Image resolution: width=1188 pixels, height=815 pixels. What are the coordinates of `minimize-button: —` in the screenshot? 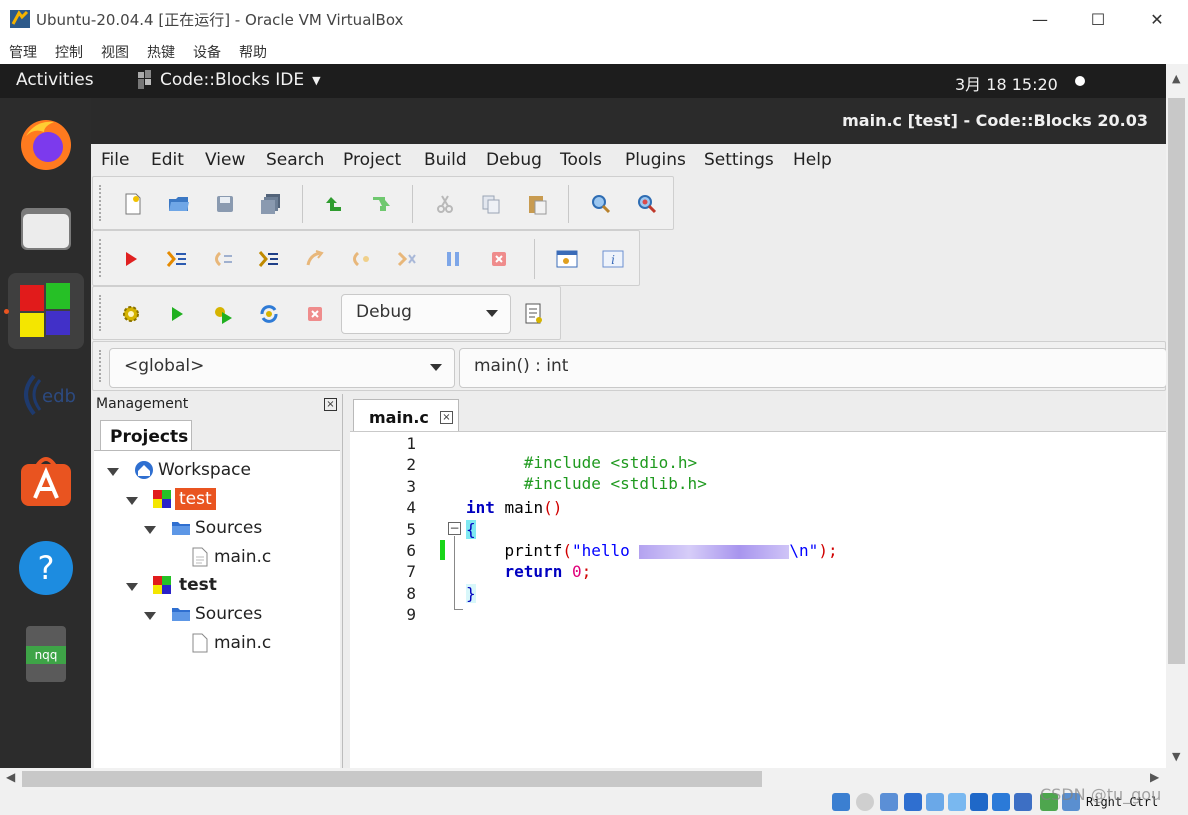 It's located at (1040, 19).